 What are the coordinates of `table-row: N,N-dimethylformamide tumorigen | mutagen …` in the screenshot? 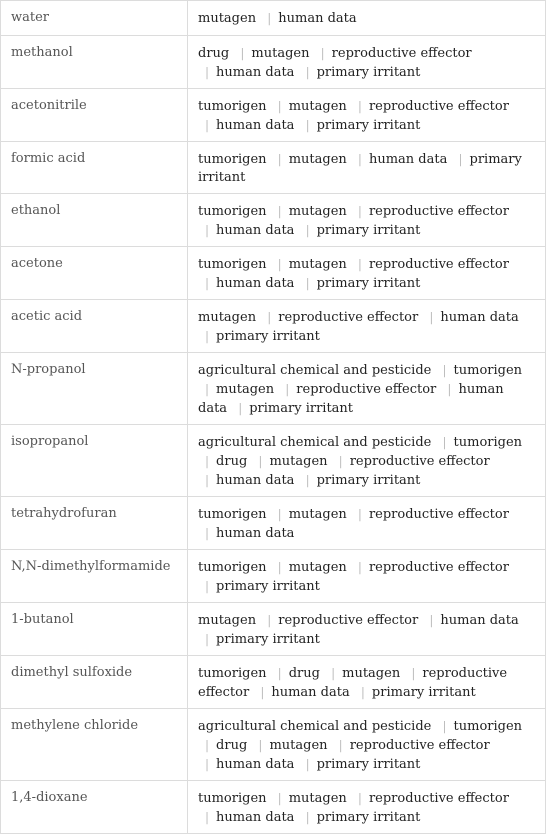 It's located at (273, 576).